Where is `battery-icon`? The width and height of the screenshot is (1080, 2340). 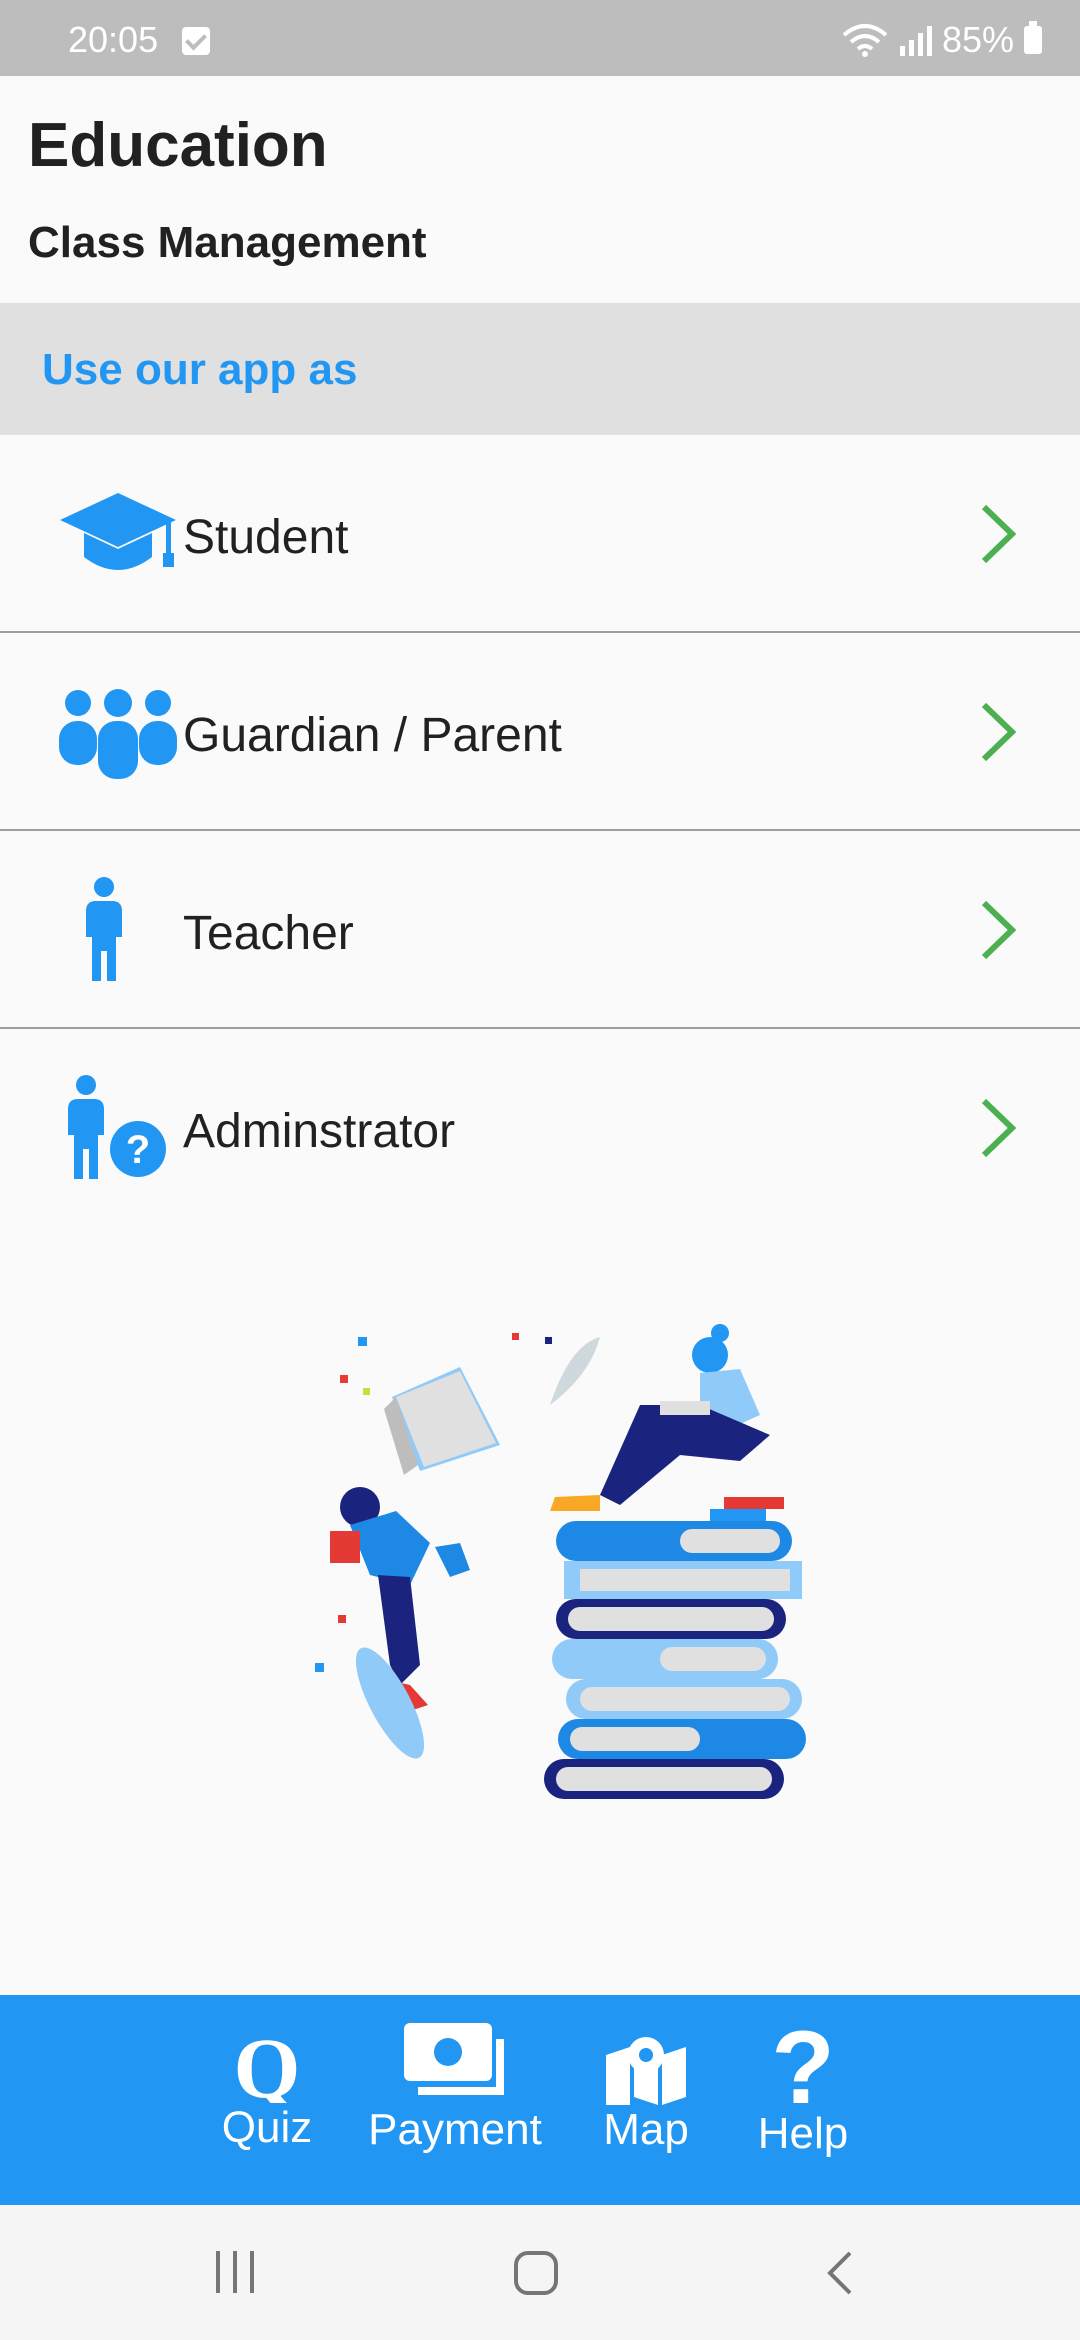 battery-icon is located at coordinates (1033, 37).